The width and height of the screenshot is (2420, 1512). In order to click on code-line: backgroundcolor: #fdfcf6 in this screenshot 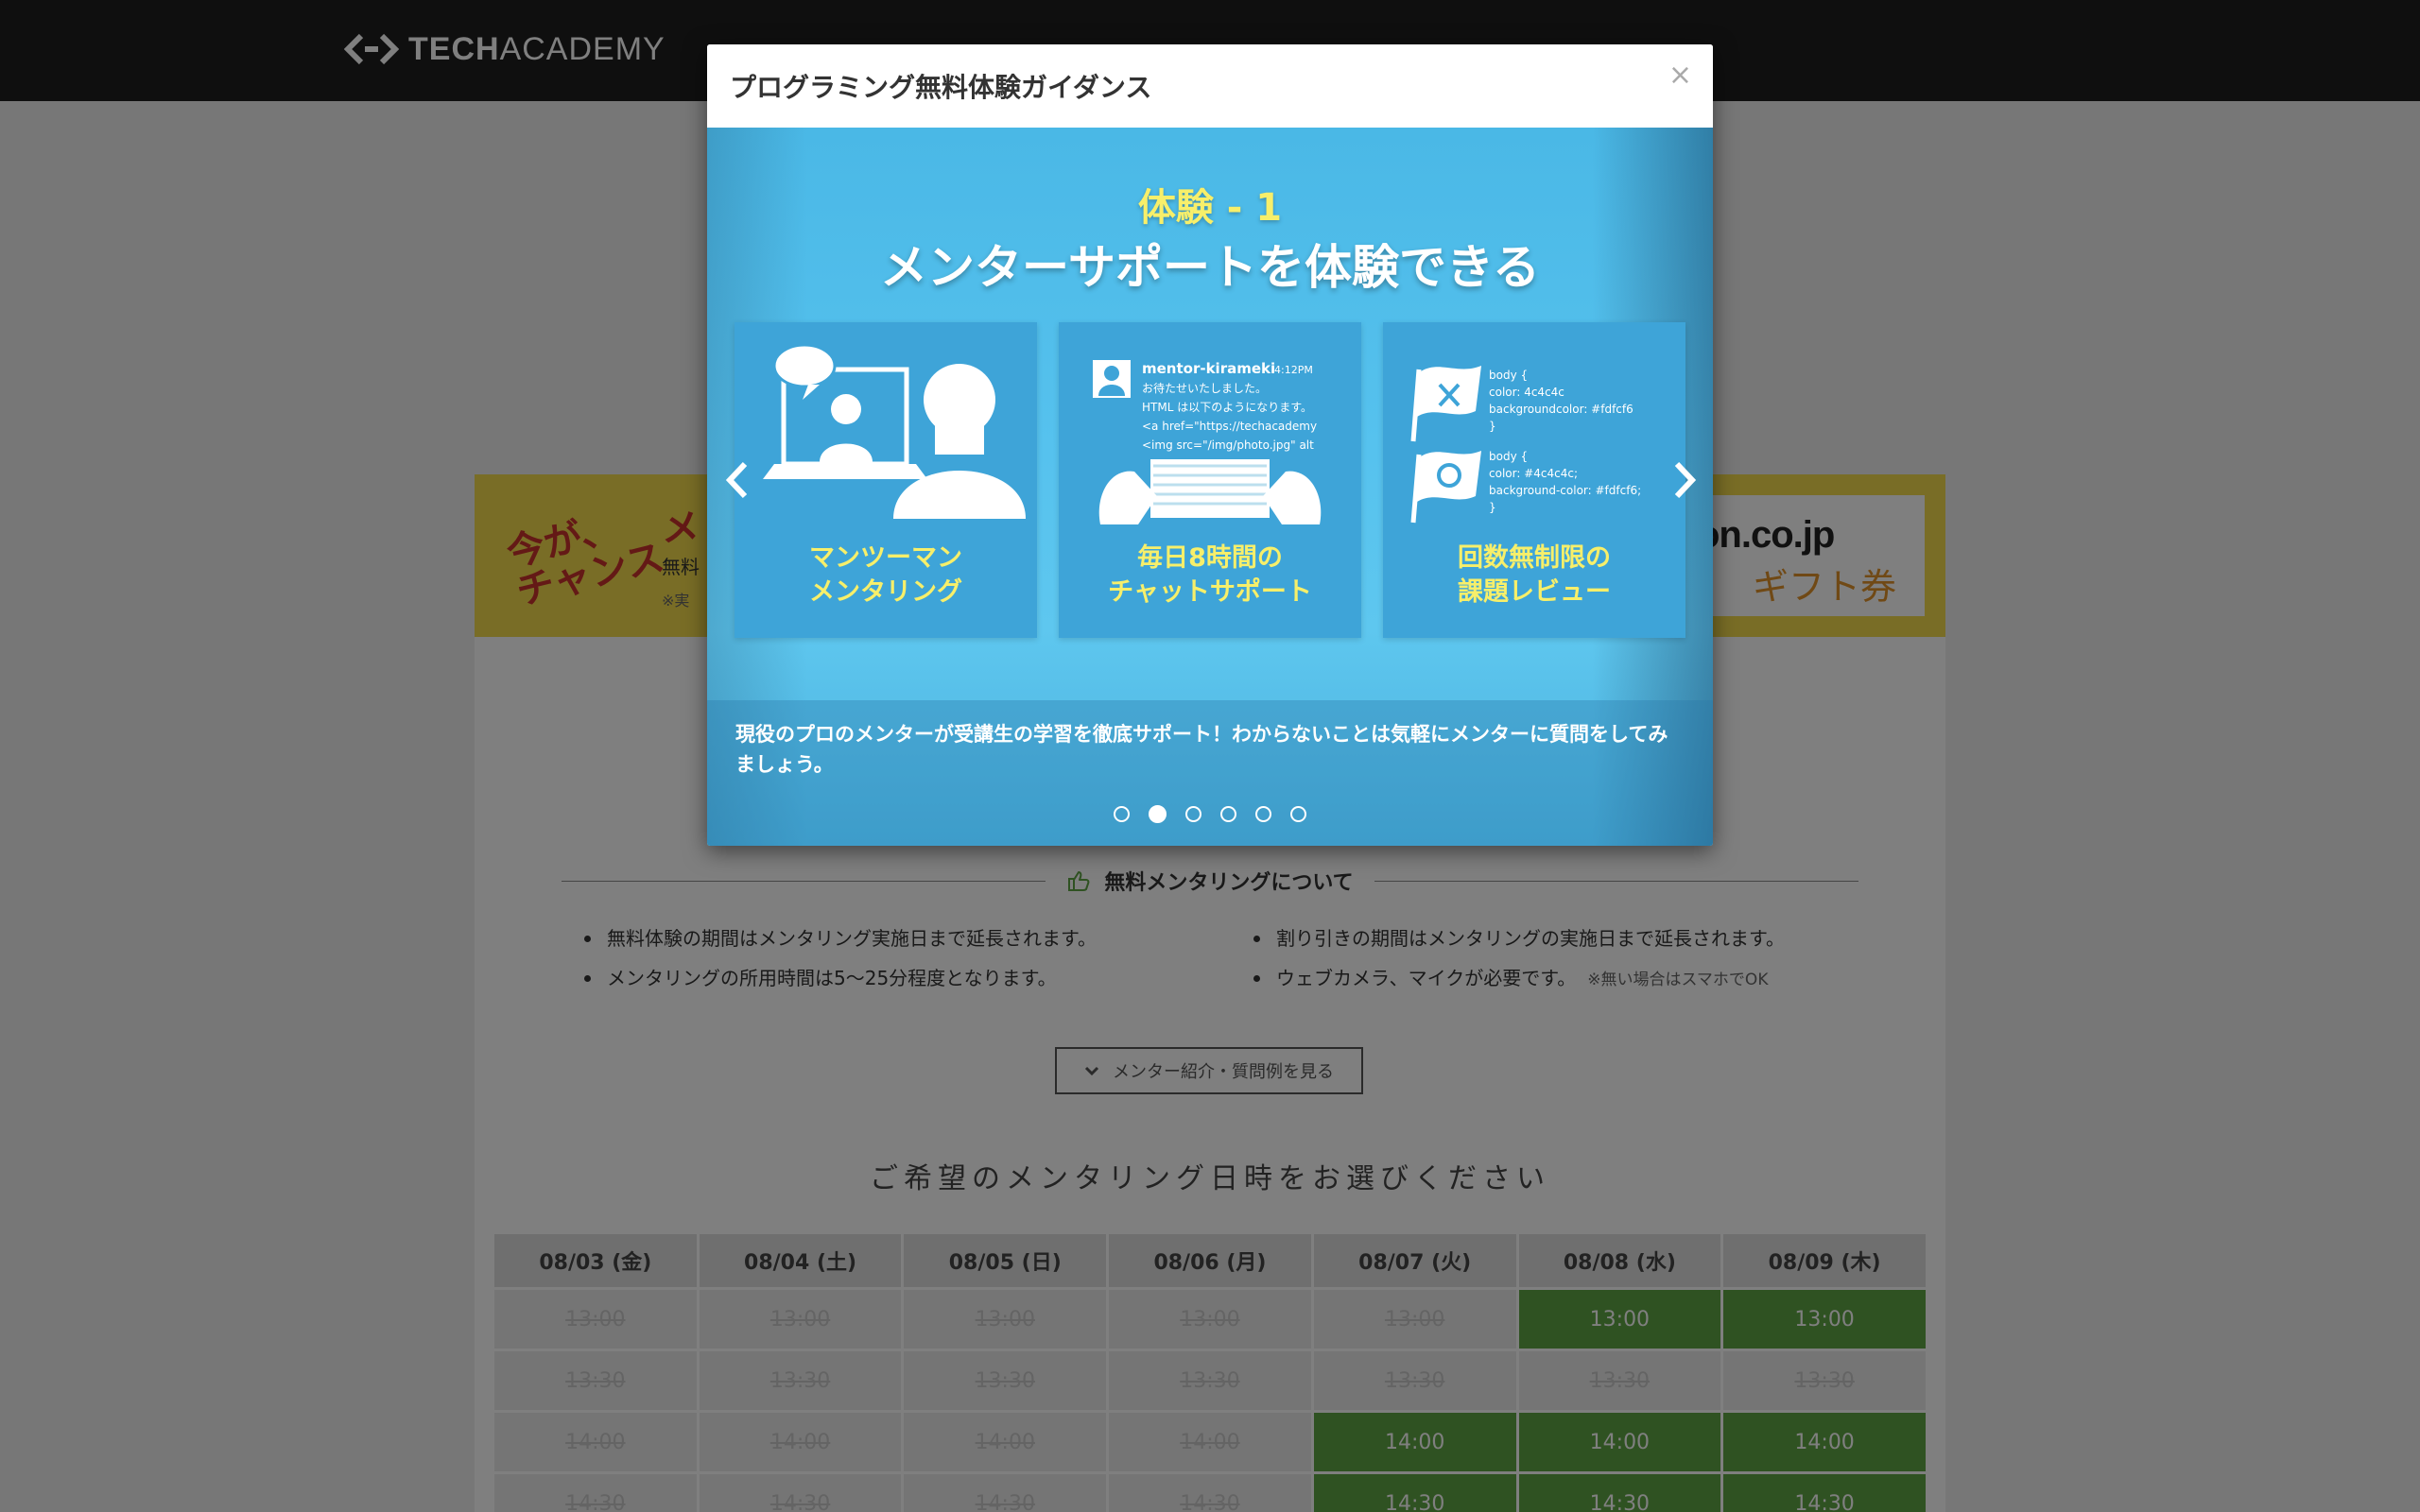, I will do `click(1561, 409)`.